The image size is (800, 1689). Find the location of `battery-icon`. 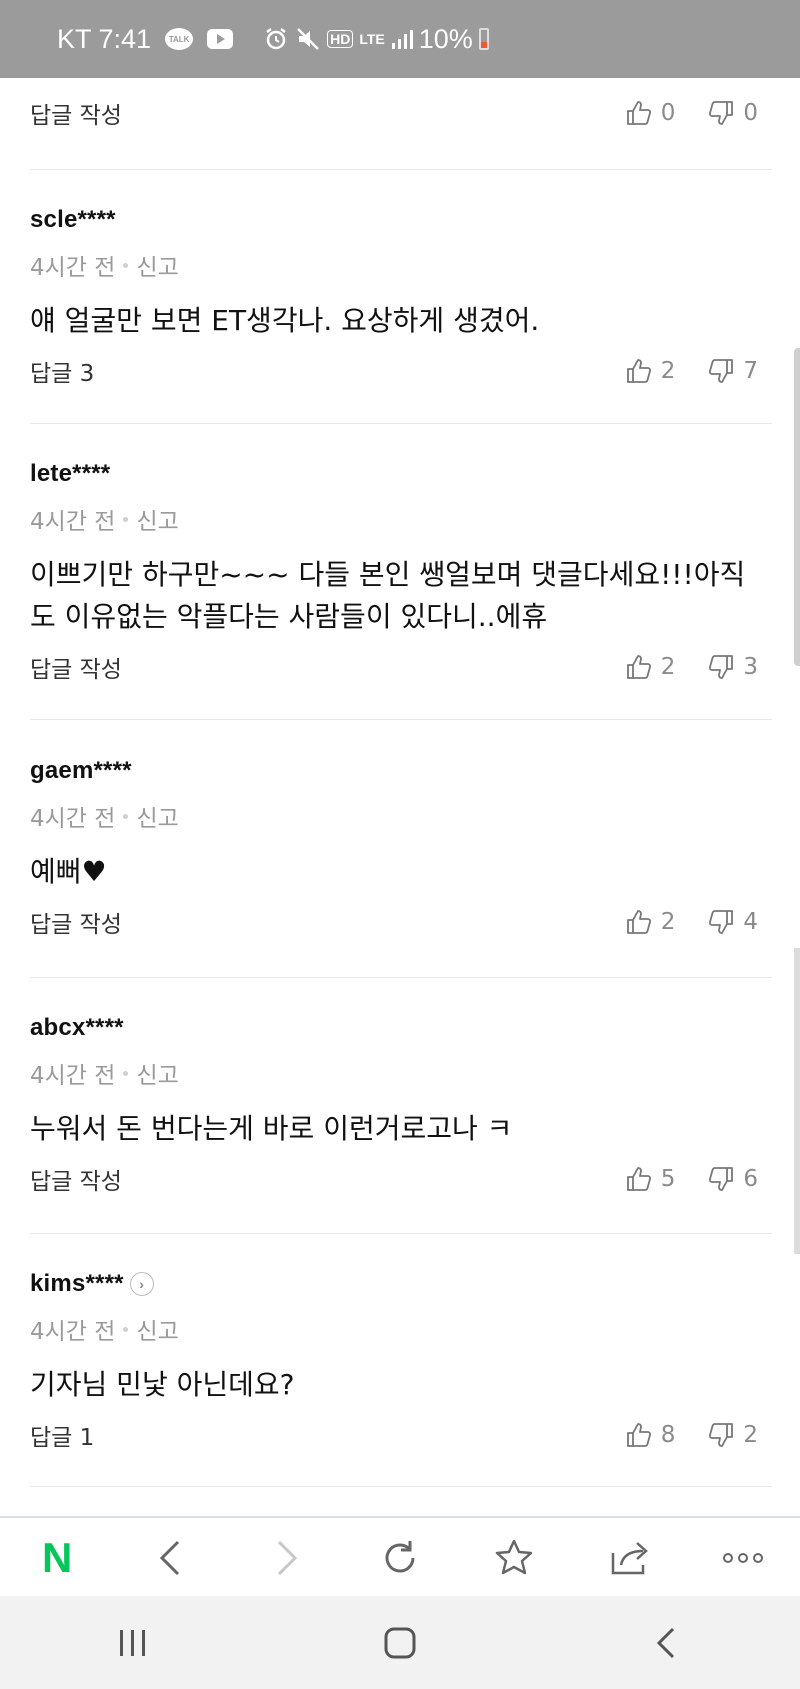

battery-icon is located at coordinates (483, 39).